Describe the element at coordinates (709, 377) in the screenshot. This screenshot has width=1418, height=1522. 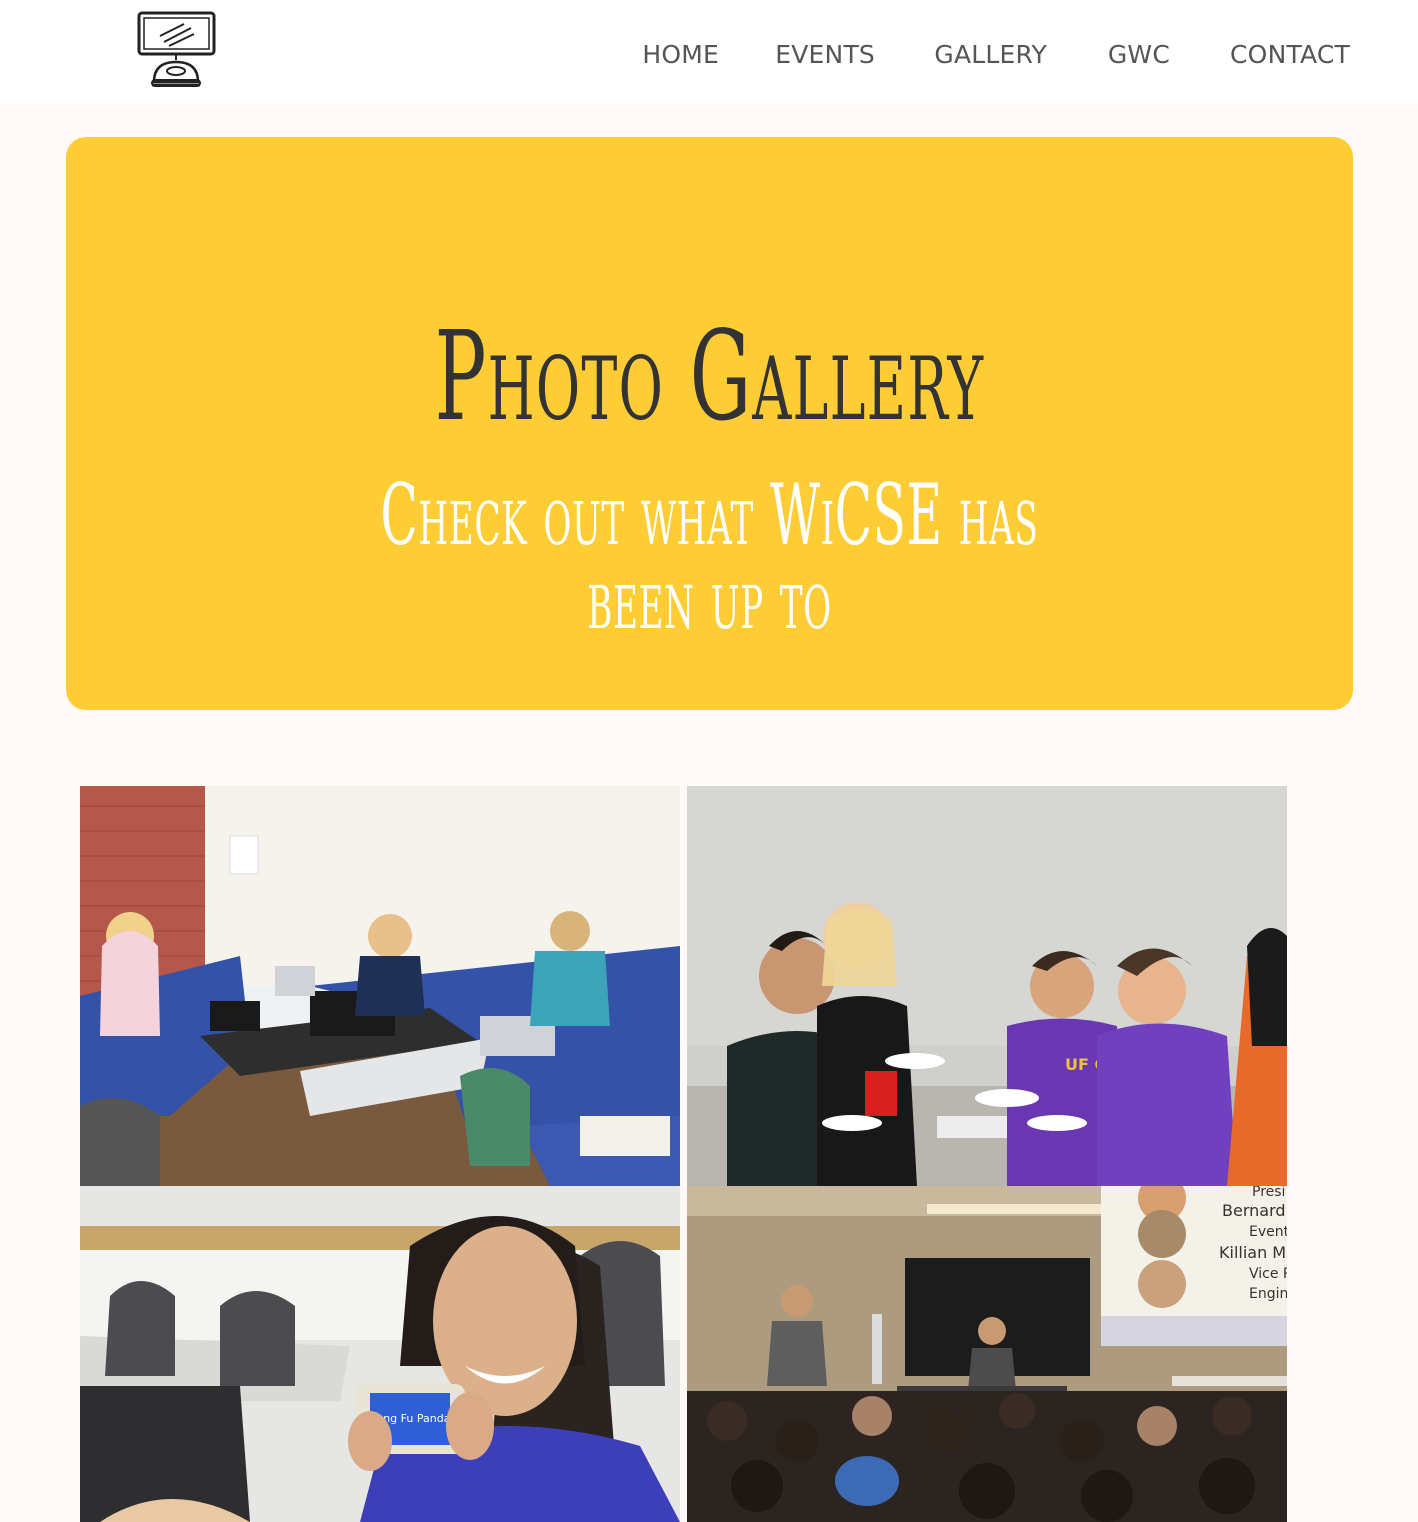
I see `page-title: Photo Gallery` at that location.